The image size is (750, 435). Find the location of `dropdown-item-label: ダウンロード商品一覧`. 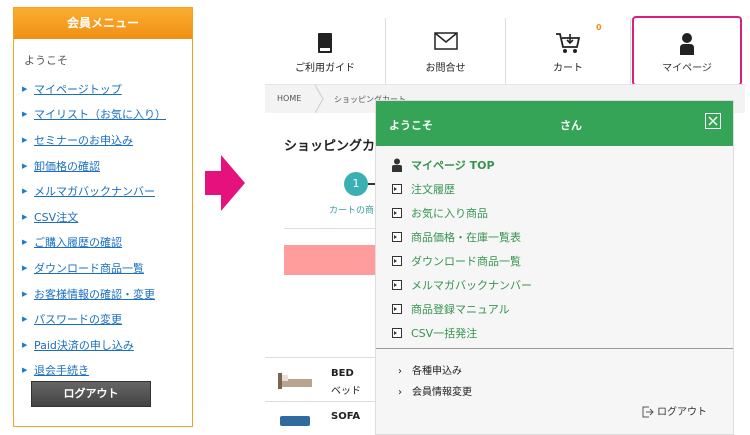

dropdown-item-label: ダウンロード商品一覧 is located at coordinates (466, 261).